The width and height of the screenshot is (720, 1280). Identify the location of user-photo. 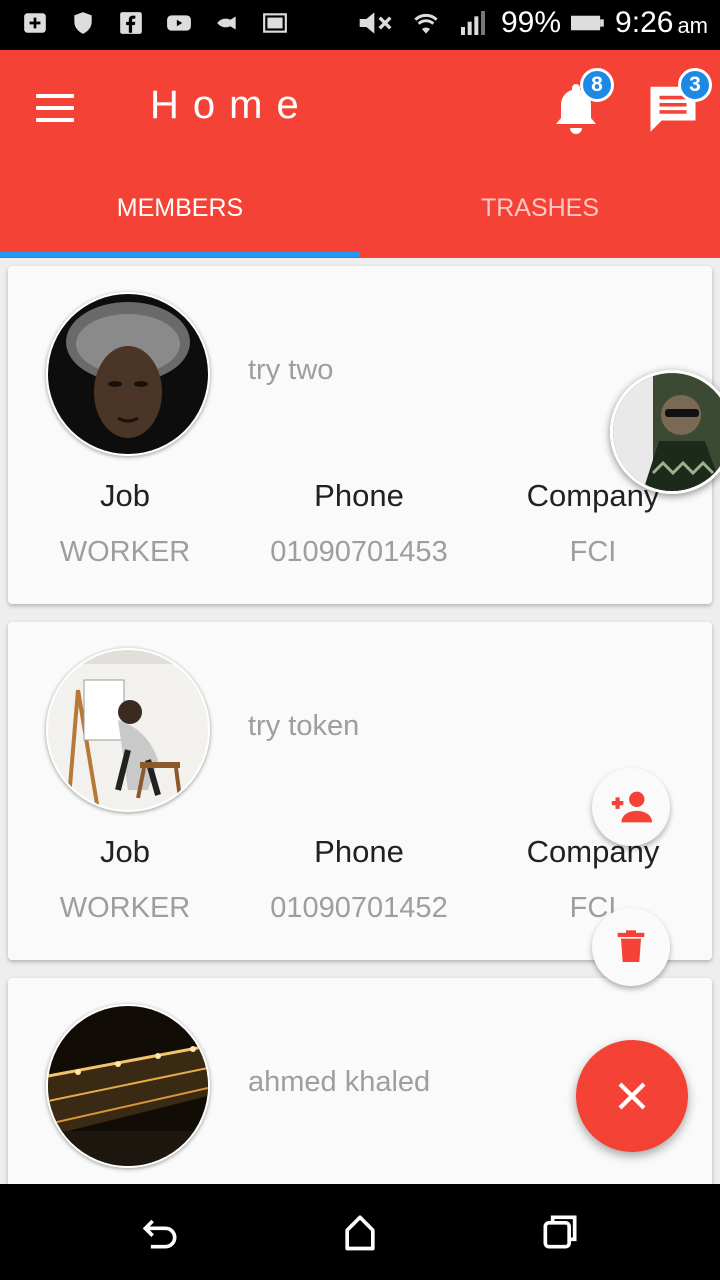
(666, 432).